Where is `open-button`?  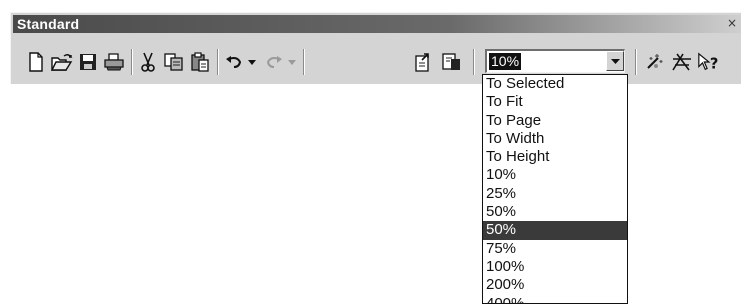
open-button is located at coordinates (62, 62).